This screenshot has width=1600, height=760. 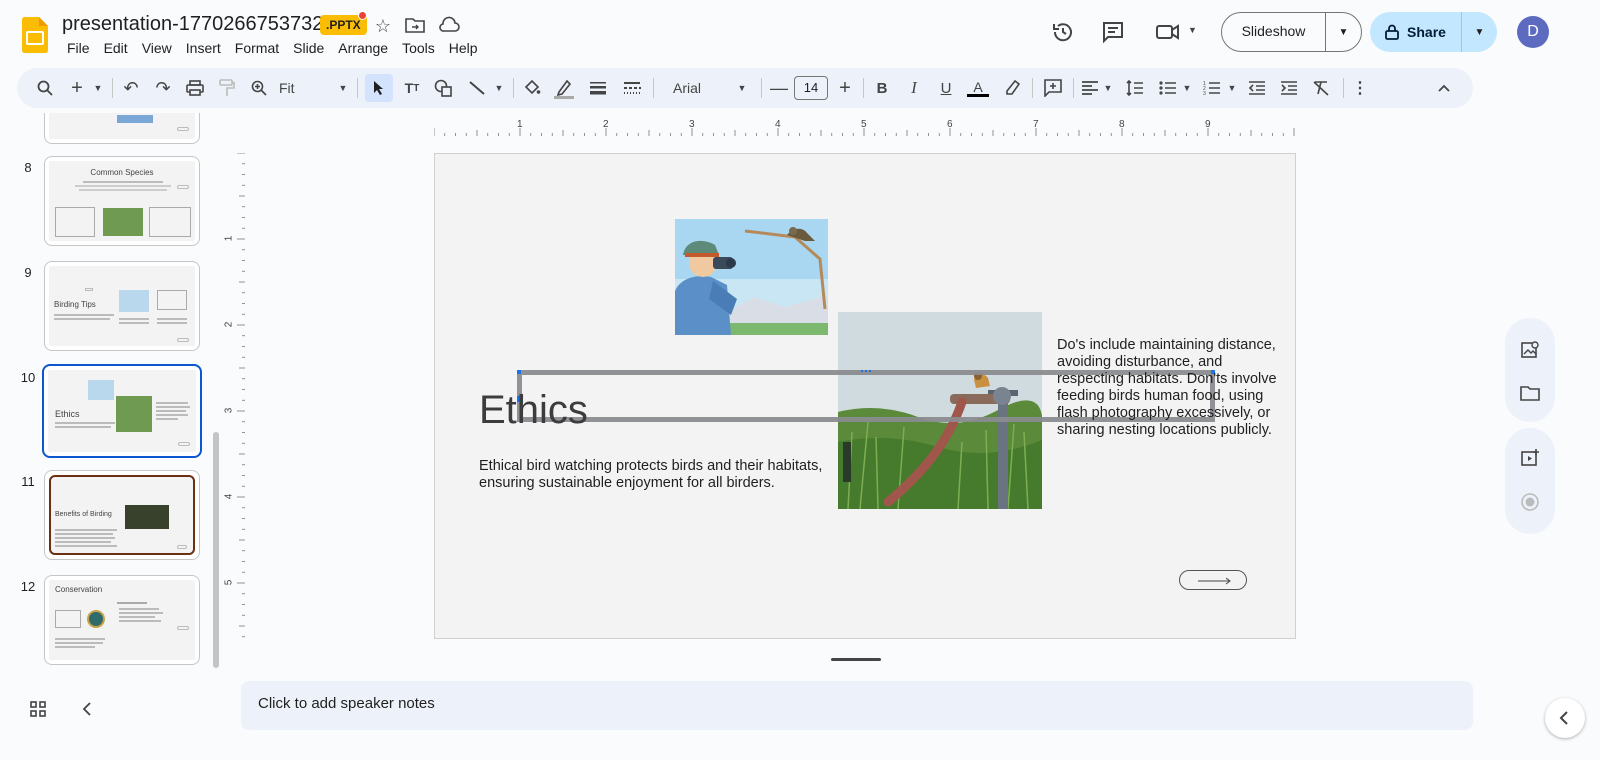 What do you see at coordinates (449, 25) in the screenshot?
I see `cloud-status-icon` at bounding box center [449, 25].